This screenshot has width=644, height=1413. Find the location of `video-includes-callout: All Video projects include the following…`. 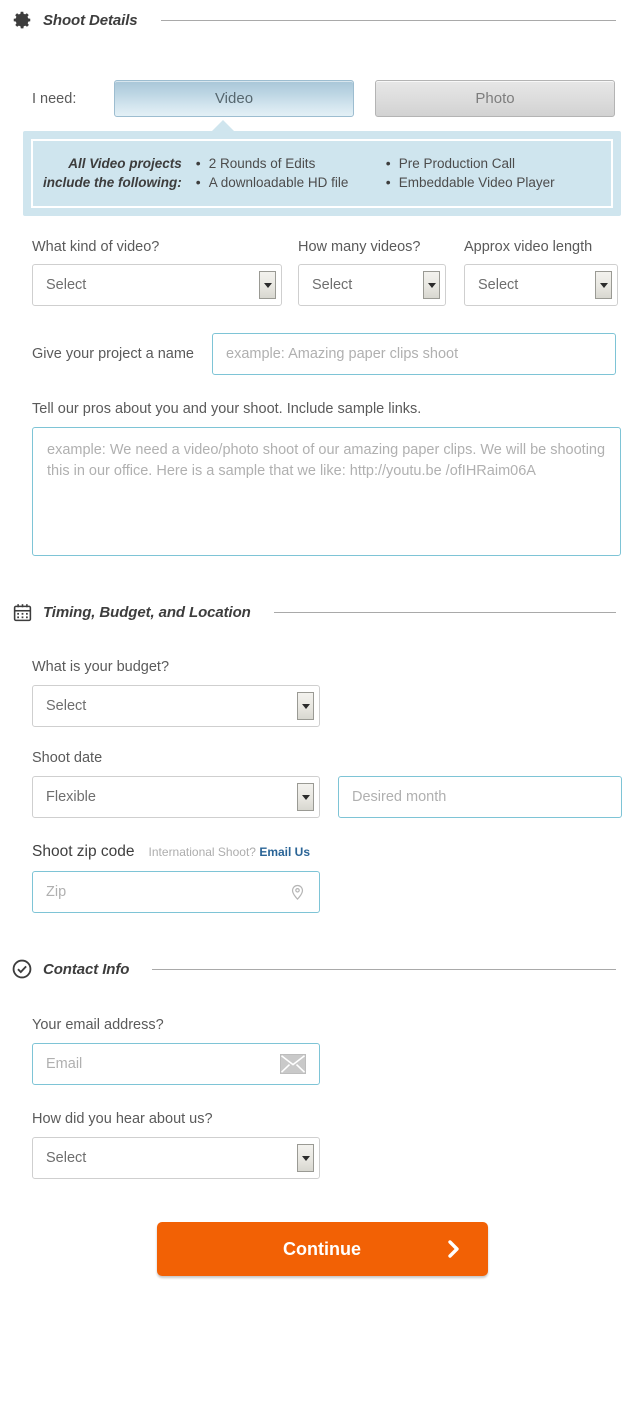

video-includes-callout: All Video projects include the following… is located at coordinates (322, 168).